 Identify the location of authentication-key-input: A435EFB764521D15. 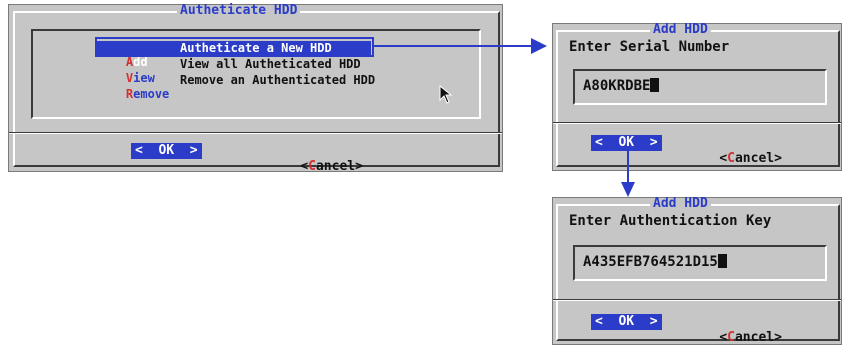
(700, 263).